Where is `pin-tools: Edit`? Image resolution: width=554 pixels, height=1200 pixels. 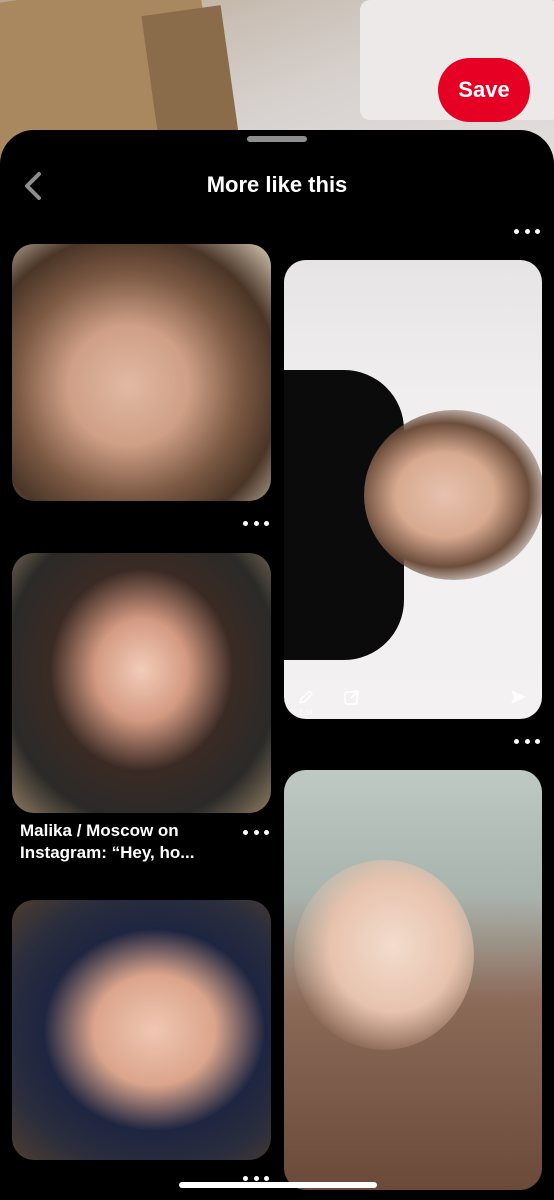
pin-tools: Edit is located at coordinates (413, 702).